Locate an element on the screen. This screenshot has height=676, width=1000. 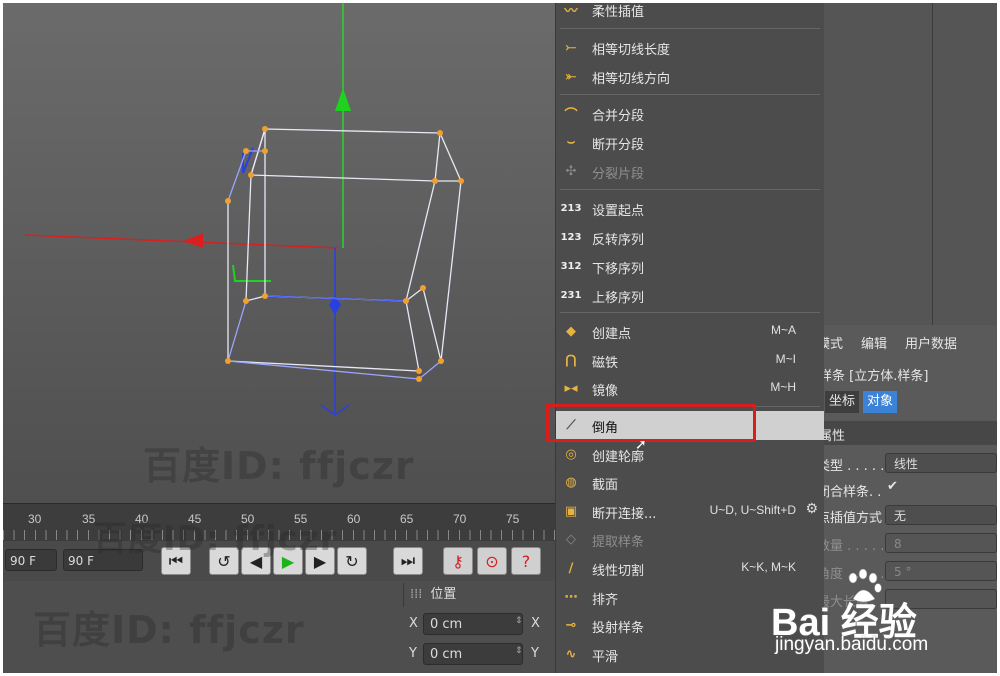
position-y-field: 0 cm is located at coordinates (473, 654).